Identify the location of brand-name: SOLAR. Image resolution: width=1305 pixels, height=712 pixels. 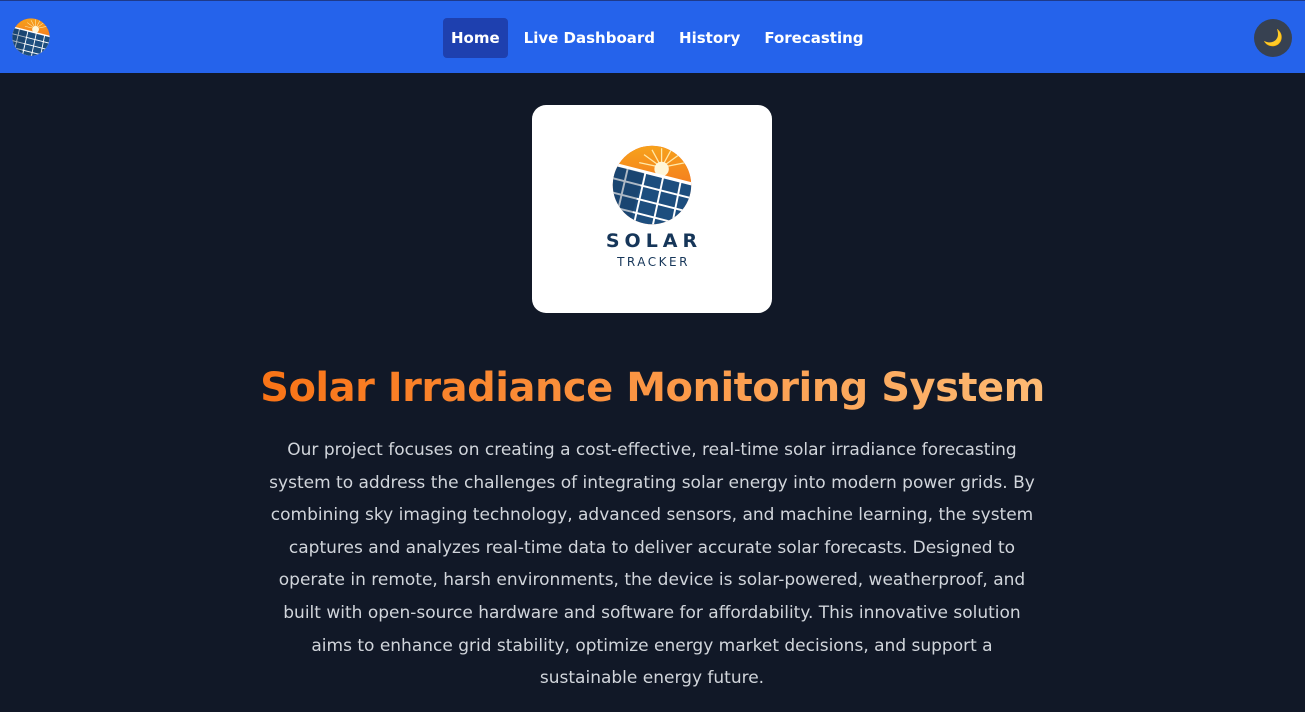
(654, 241).